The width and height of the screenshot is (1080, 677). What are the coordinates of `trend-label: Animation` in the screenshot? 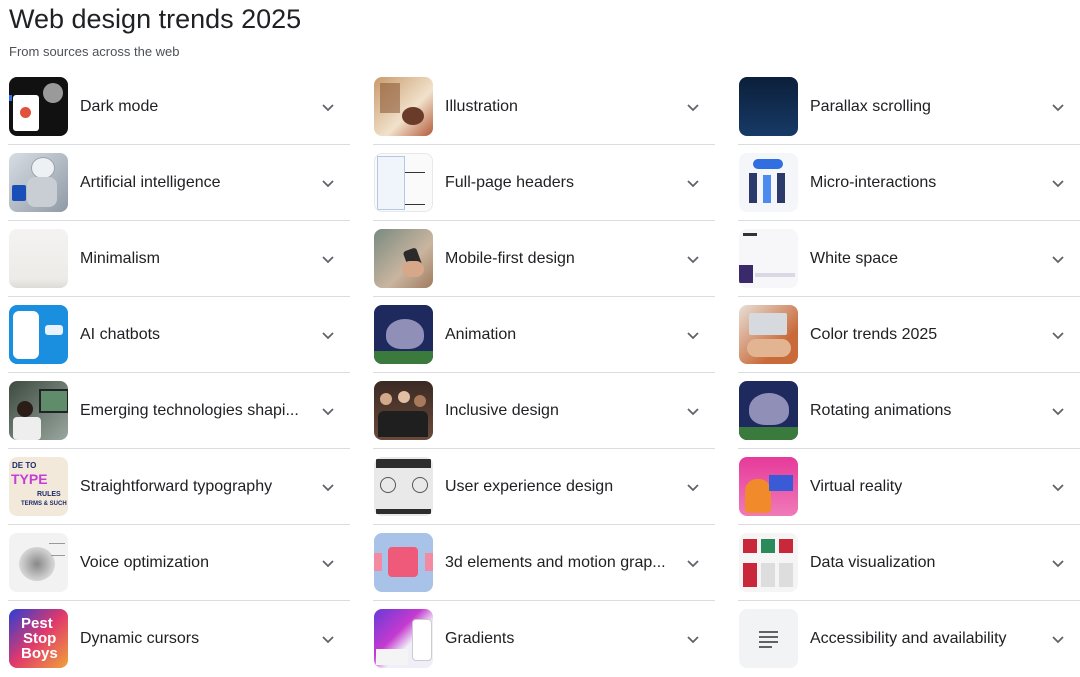 It's located at (481, 334).